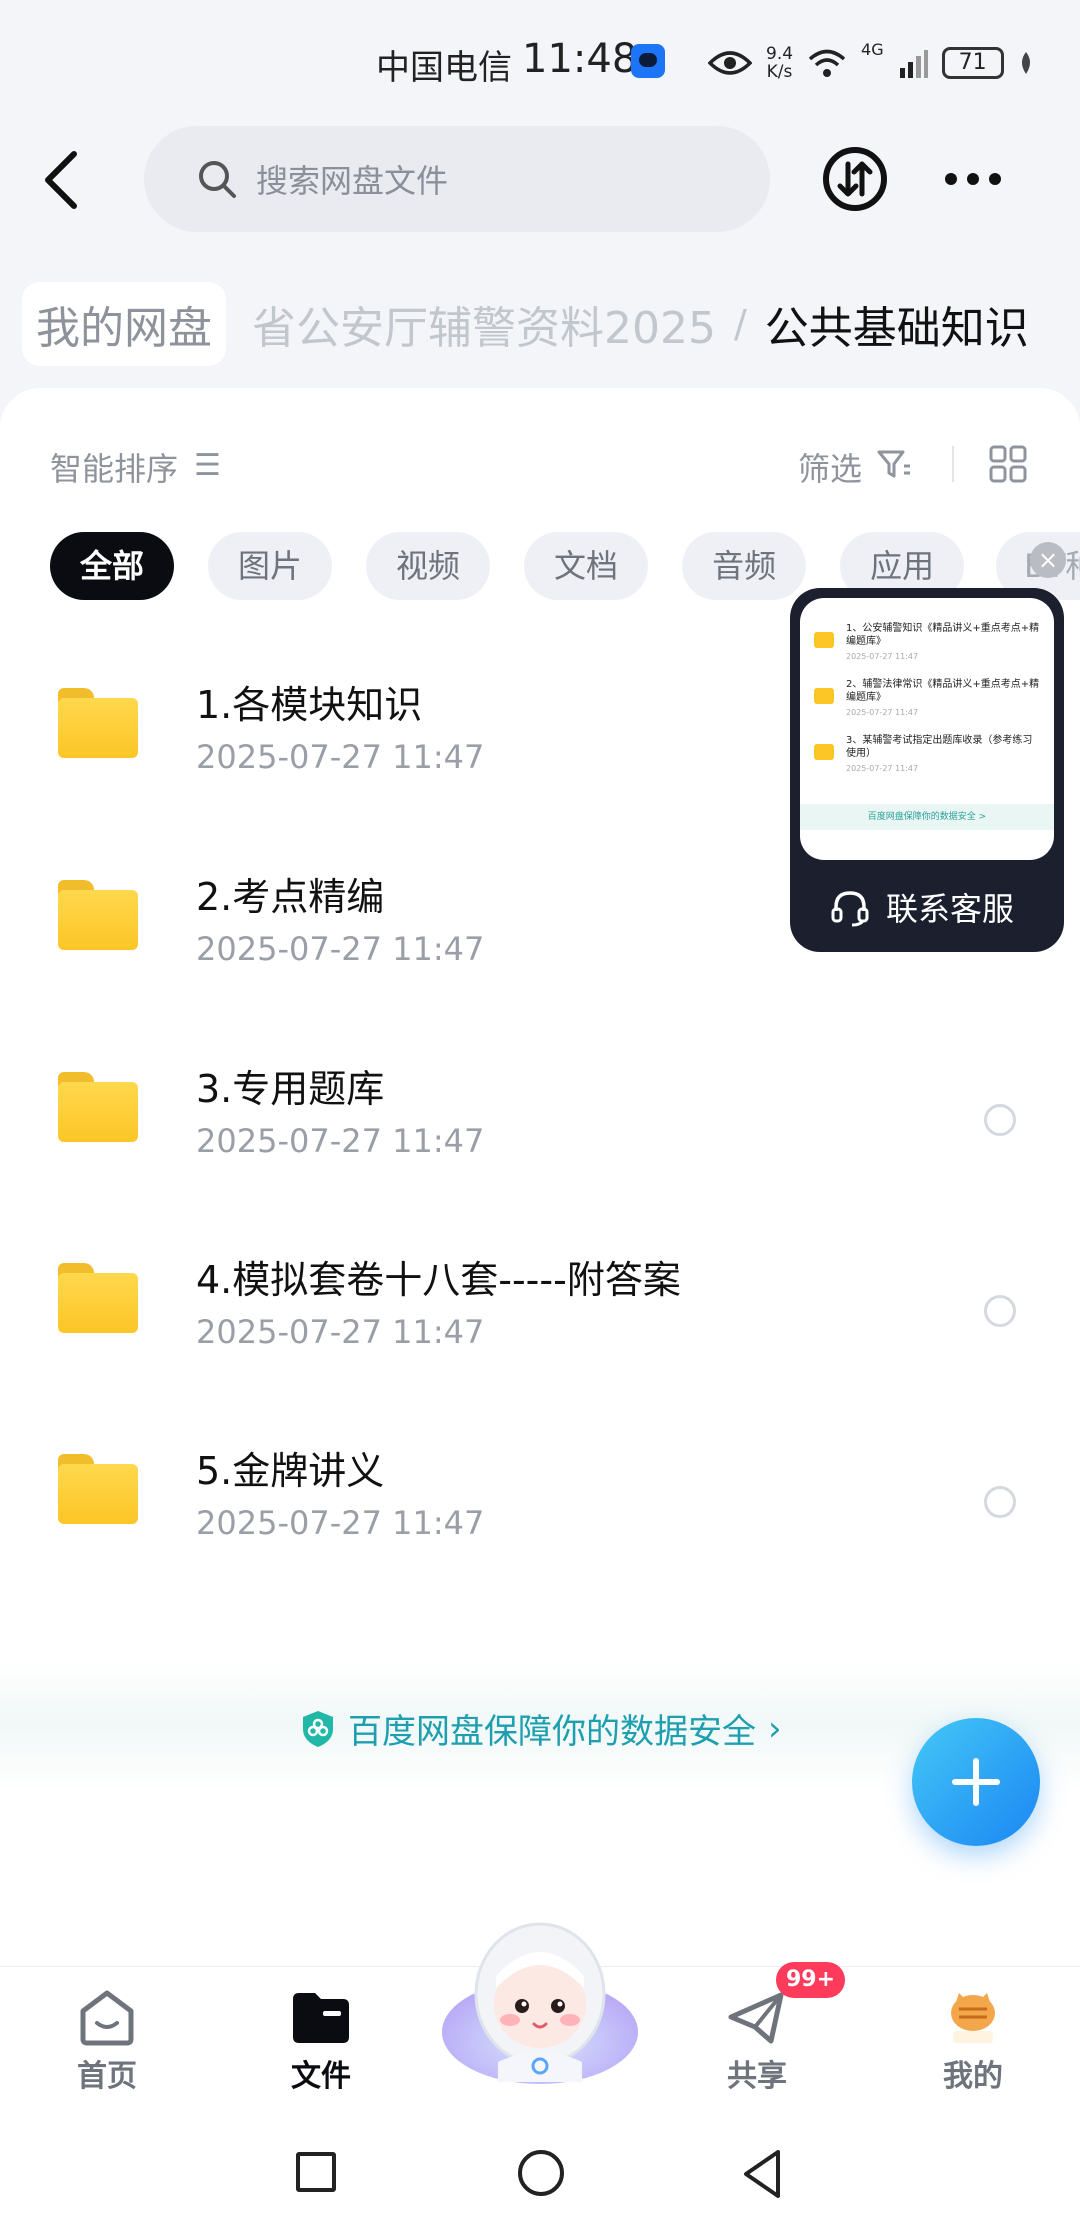  Describe the element at coordinates (780, 63) in the screenshot. I see `network-speed: 9.4 K/s` at that location.